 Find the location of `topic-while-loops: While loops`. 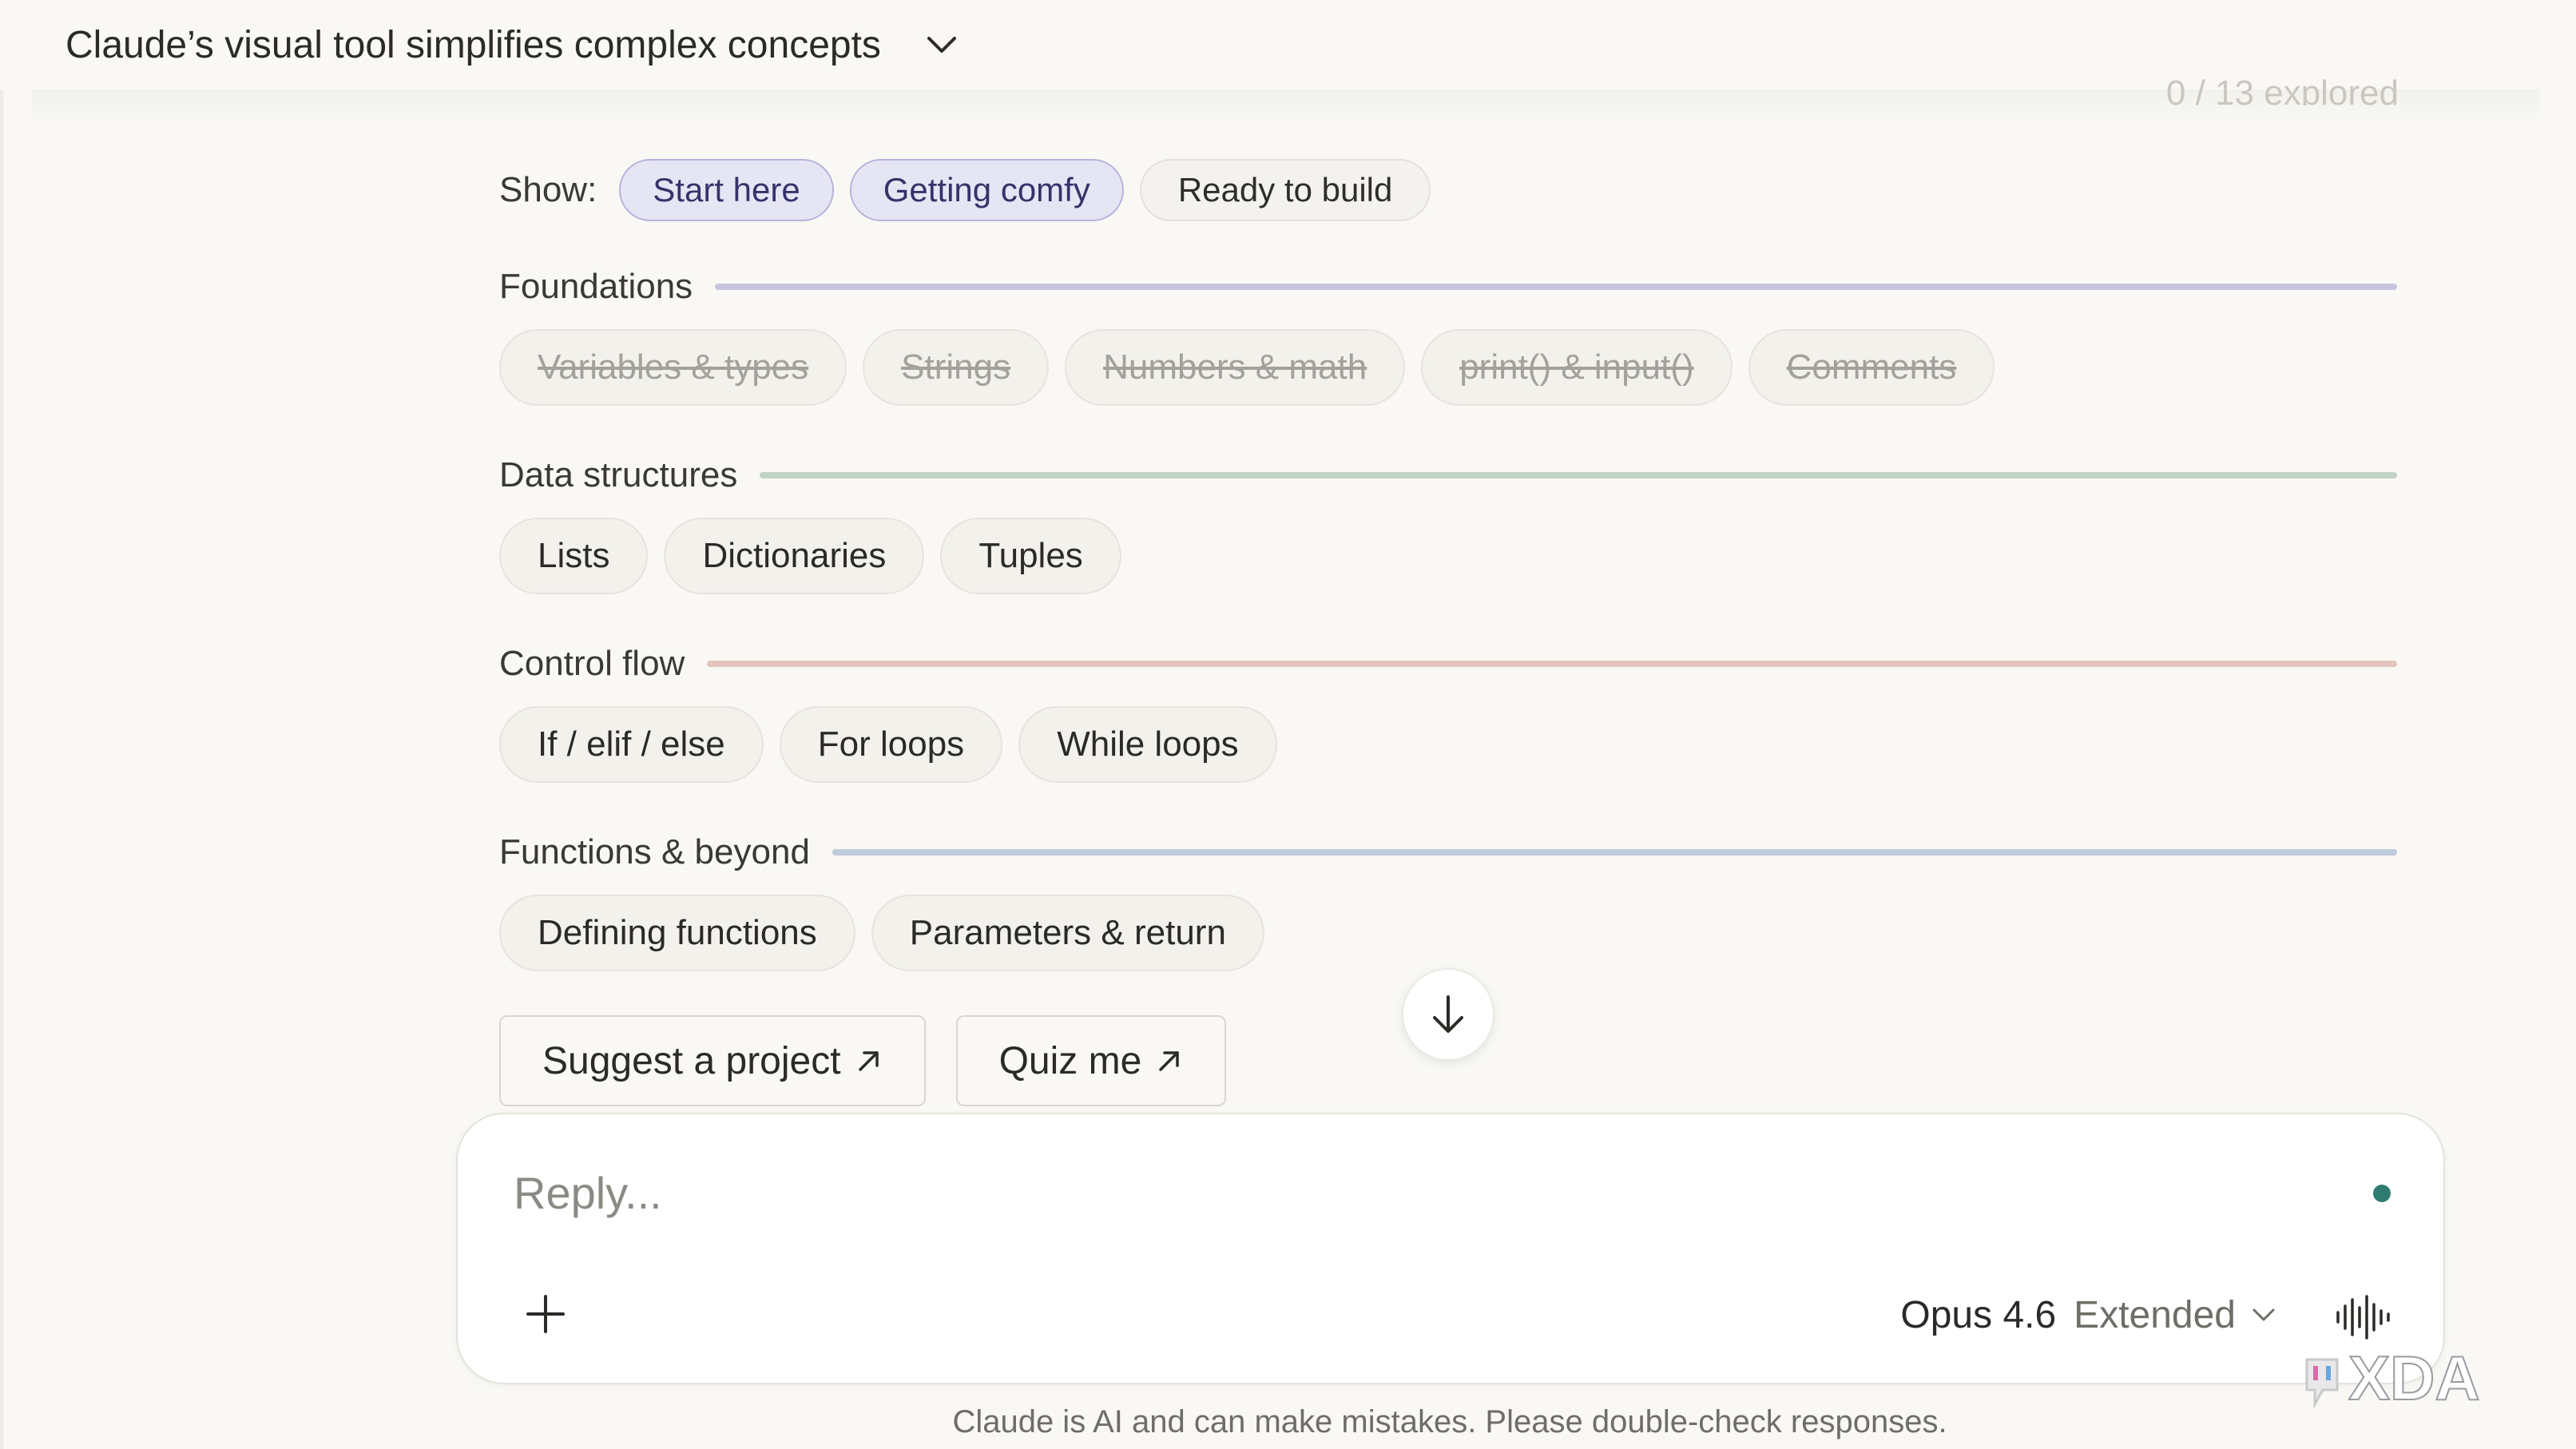

topic-while-loops: While loops is located at coordinates (1147, 744).